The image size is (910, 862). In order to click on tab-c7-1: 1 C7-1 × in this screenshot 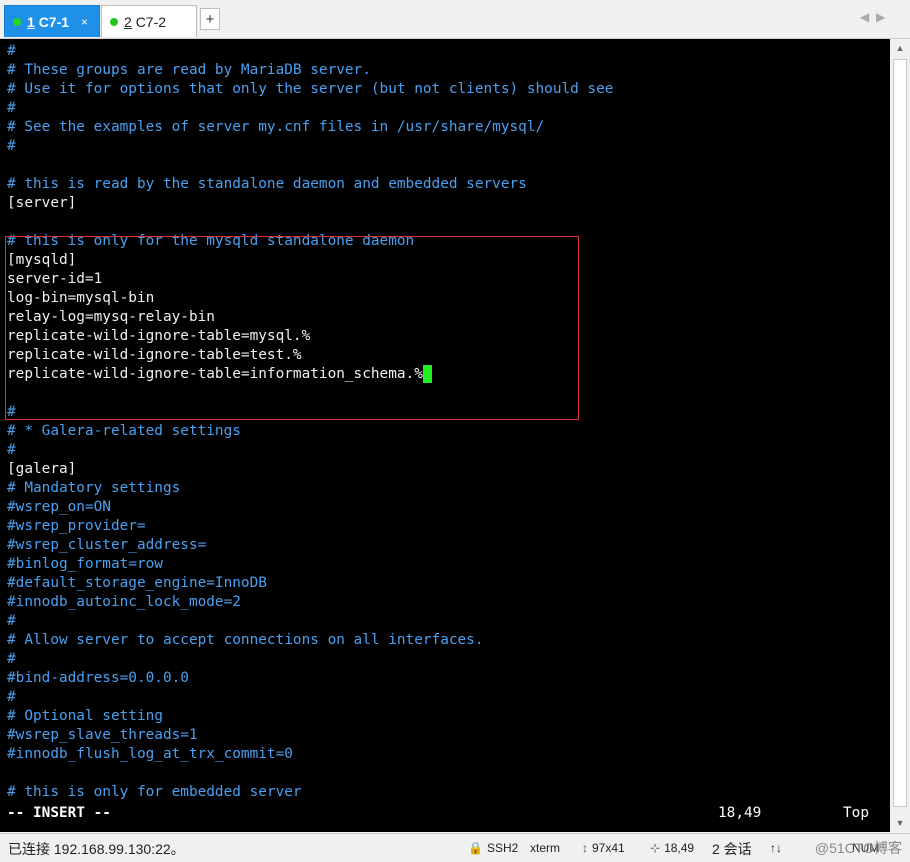, I will do `click(52, 21)`.